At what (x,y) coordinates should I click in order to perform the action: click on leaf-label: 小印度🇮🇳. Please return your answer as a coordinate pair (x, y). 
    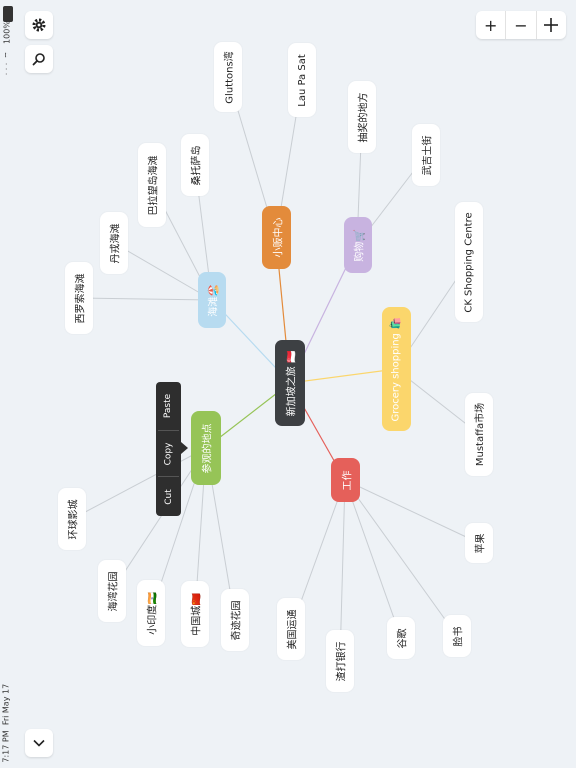
    Looking at the image, I should click on (153, 613).